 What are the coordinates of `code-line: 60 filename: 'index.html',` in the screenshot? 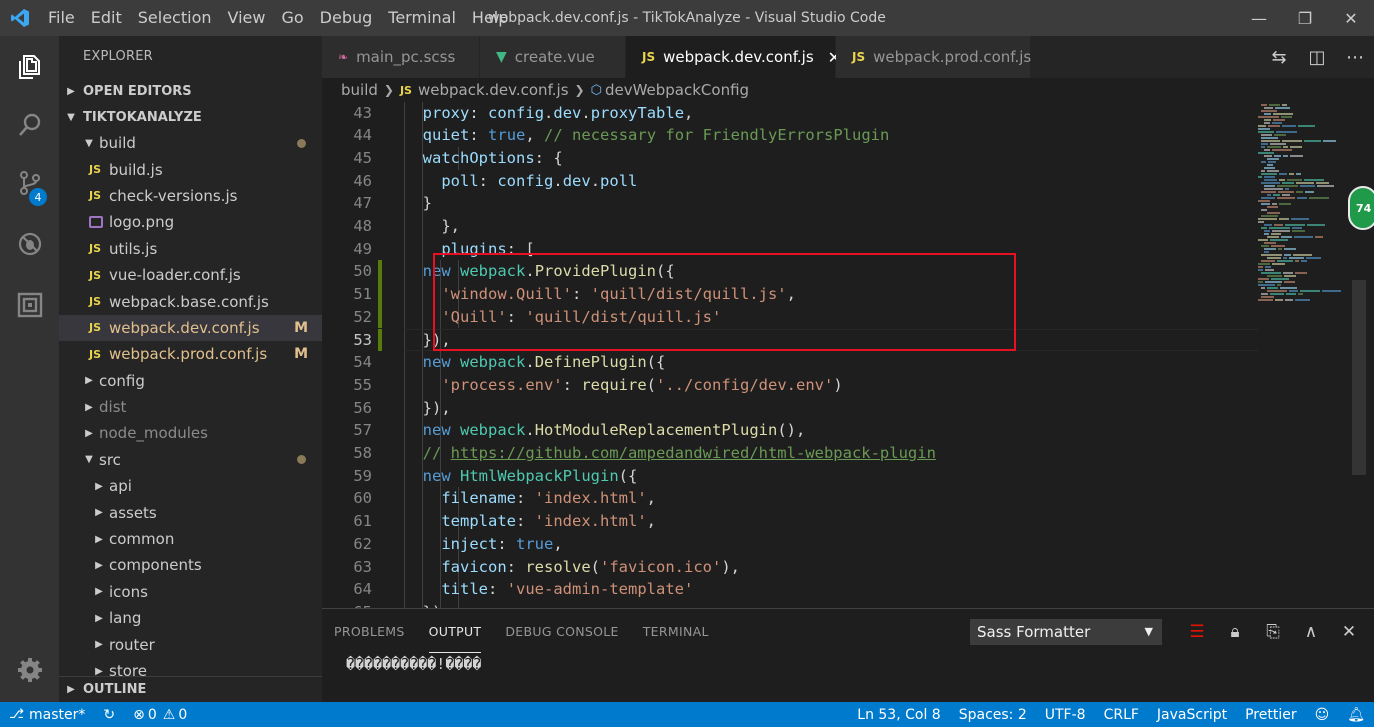 It's located at (789, 498).